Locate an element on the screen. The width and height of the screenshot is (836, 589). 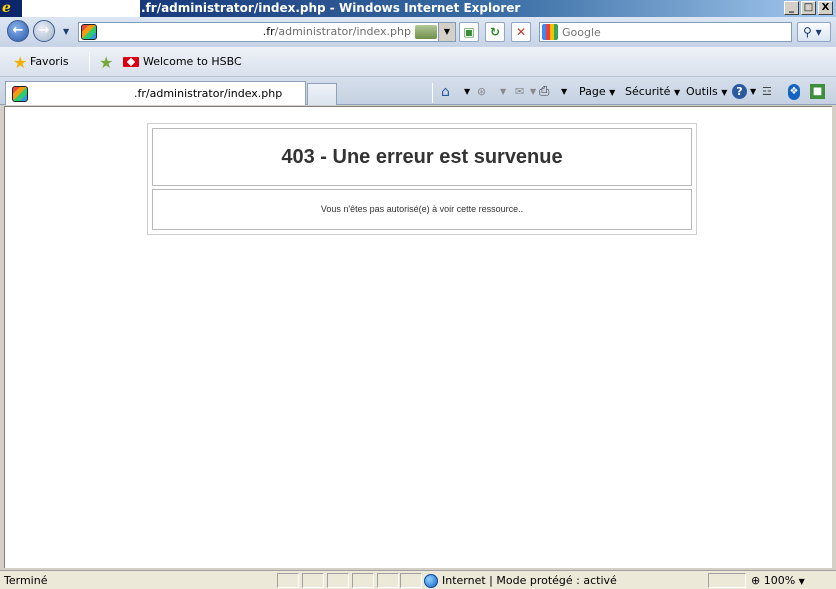
security-zone: Internet | Mode protégé : activé is located at coordinates (520, 580).